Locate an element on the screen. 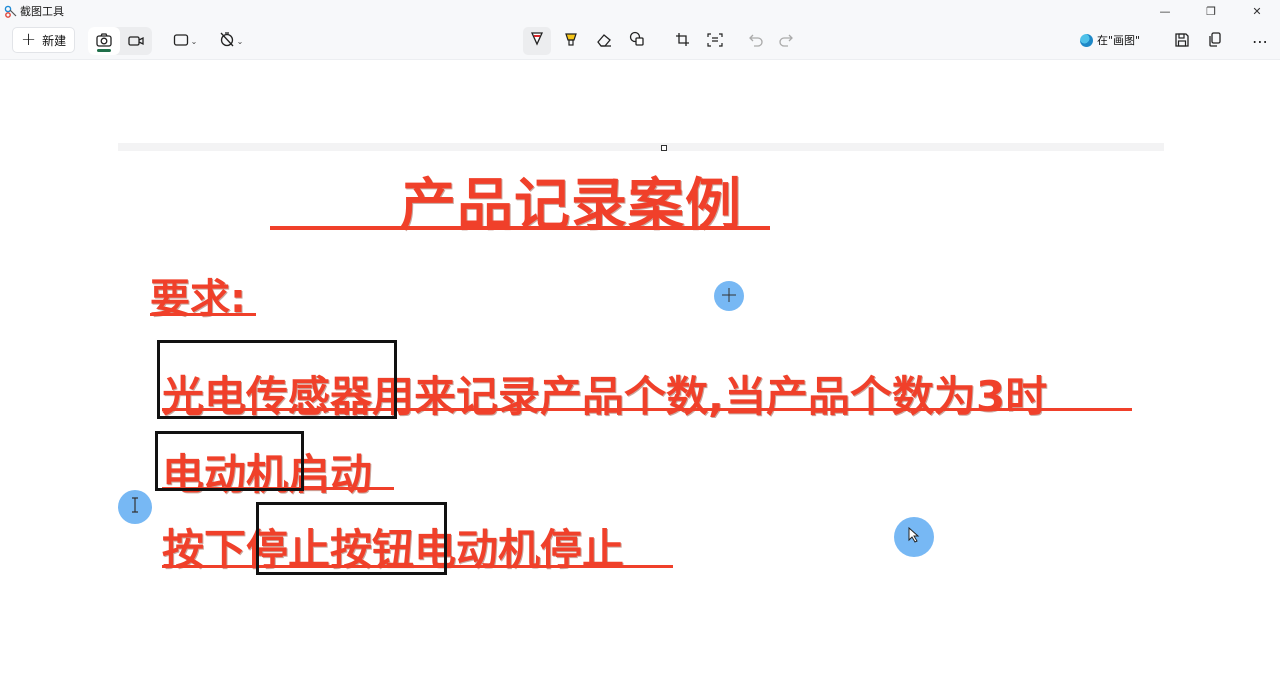  more-icon: ⋯ is located at coordinates (1260, 41).